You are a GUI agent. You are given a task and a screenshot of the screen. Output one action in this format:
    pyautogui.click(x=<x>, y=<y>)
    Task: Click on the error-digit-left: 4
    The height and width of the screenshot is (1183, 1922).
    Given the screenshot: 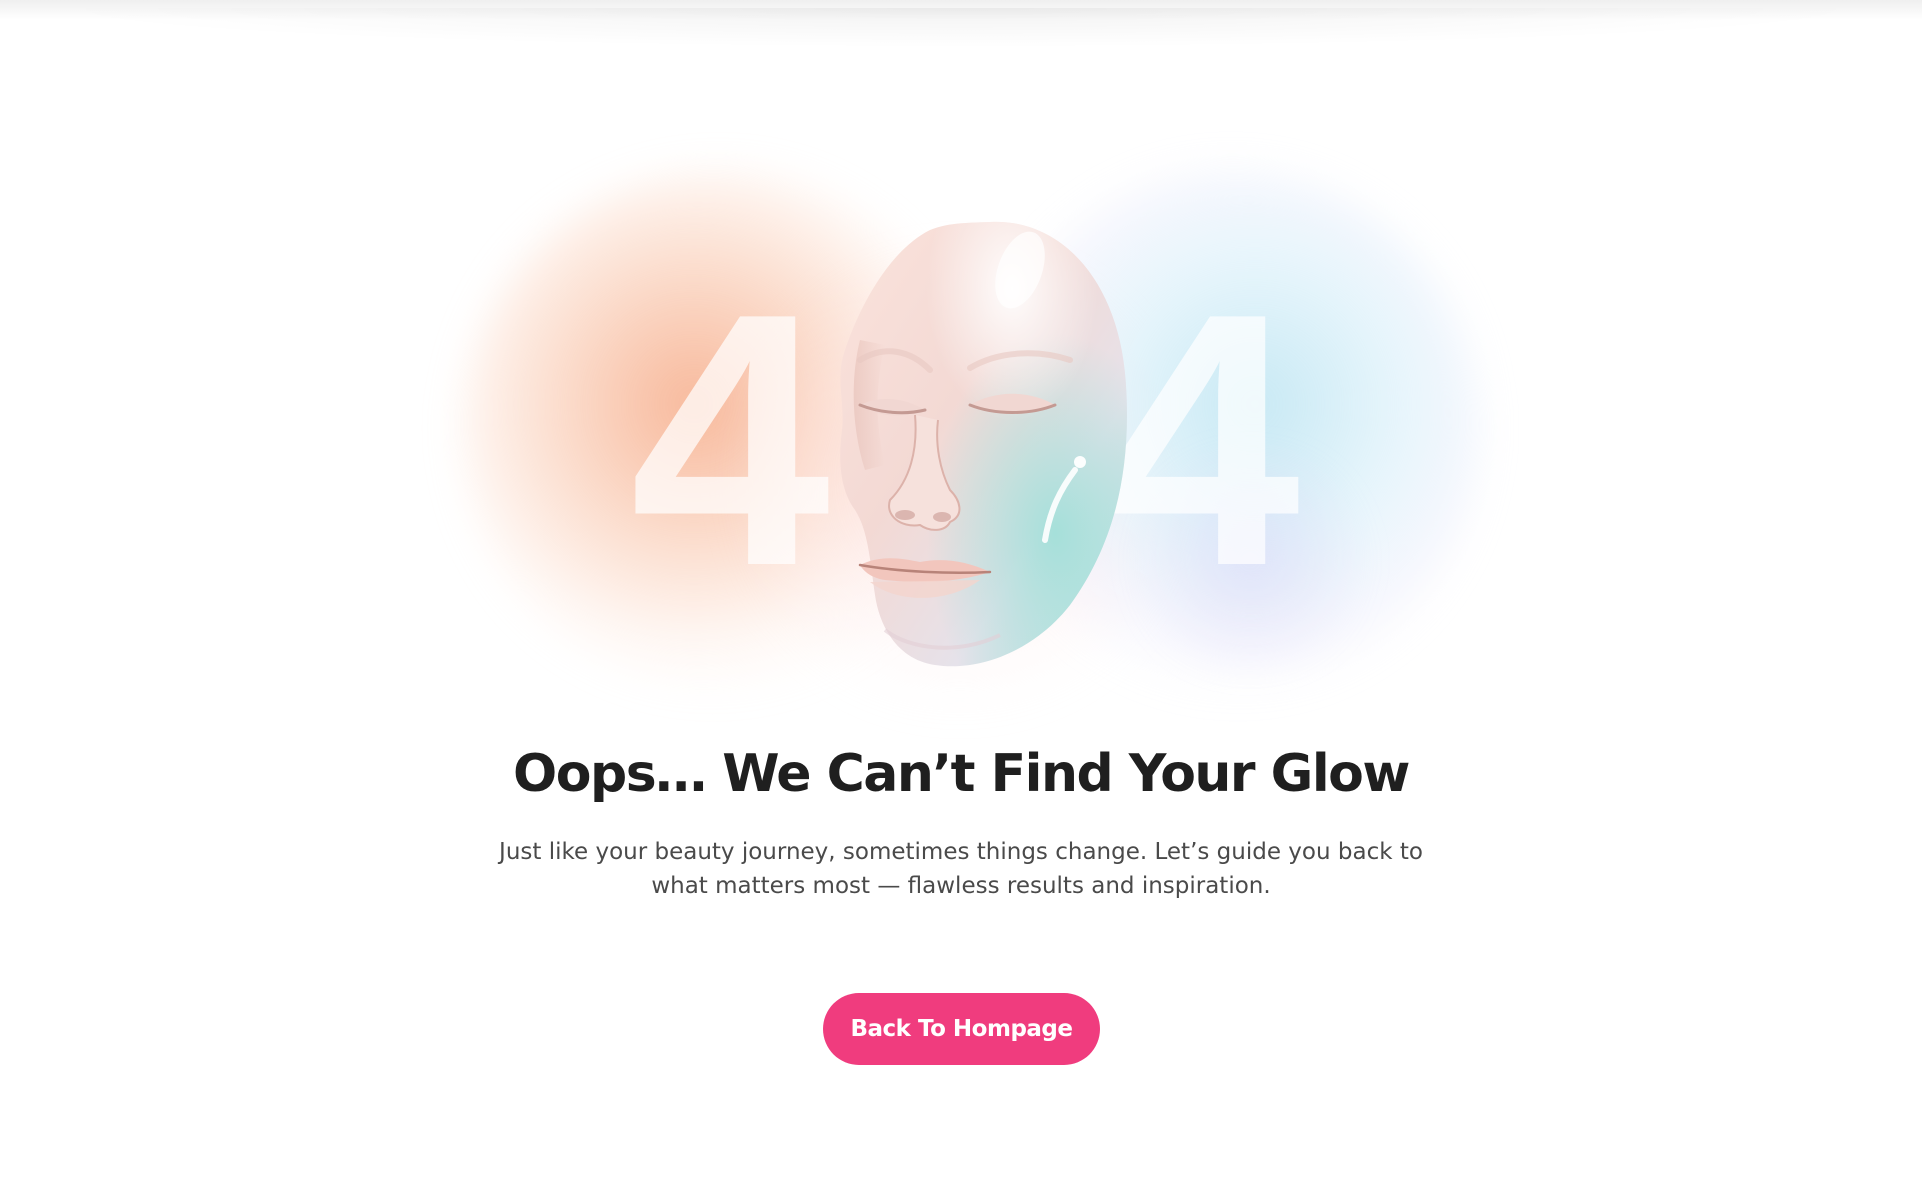 What is the action you would take?
    pyautogui.click(x=730, y=440)
    